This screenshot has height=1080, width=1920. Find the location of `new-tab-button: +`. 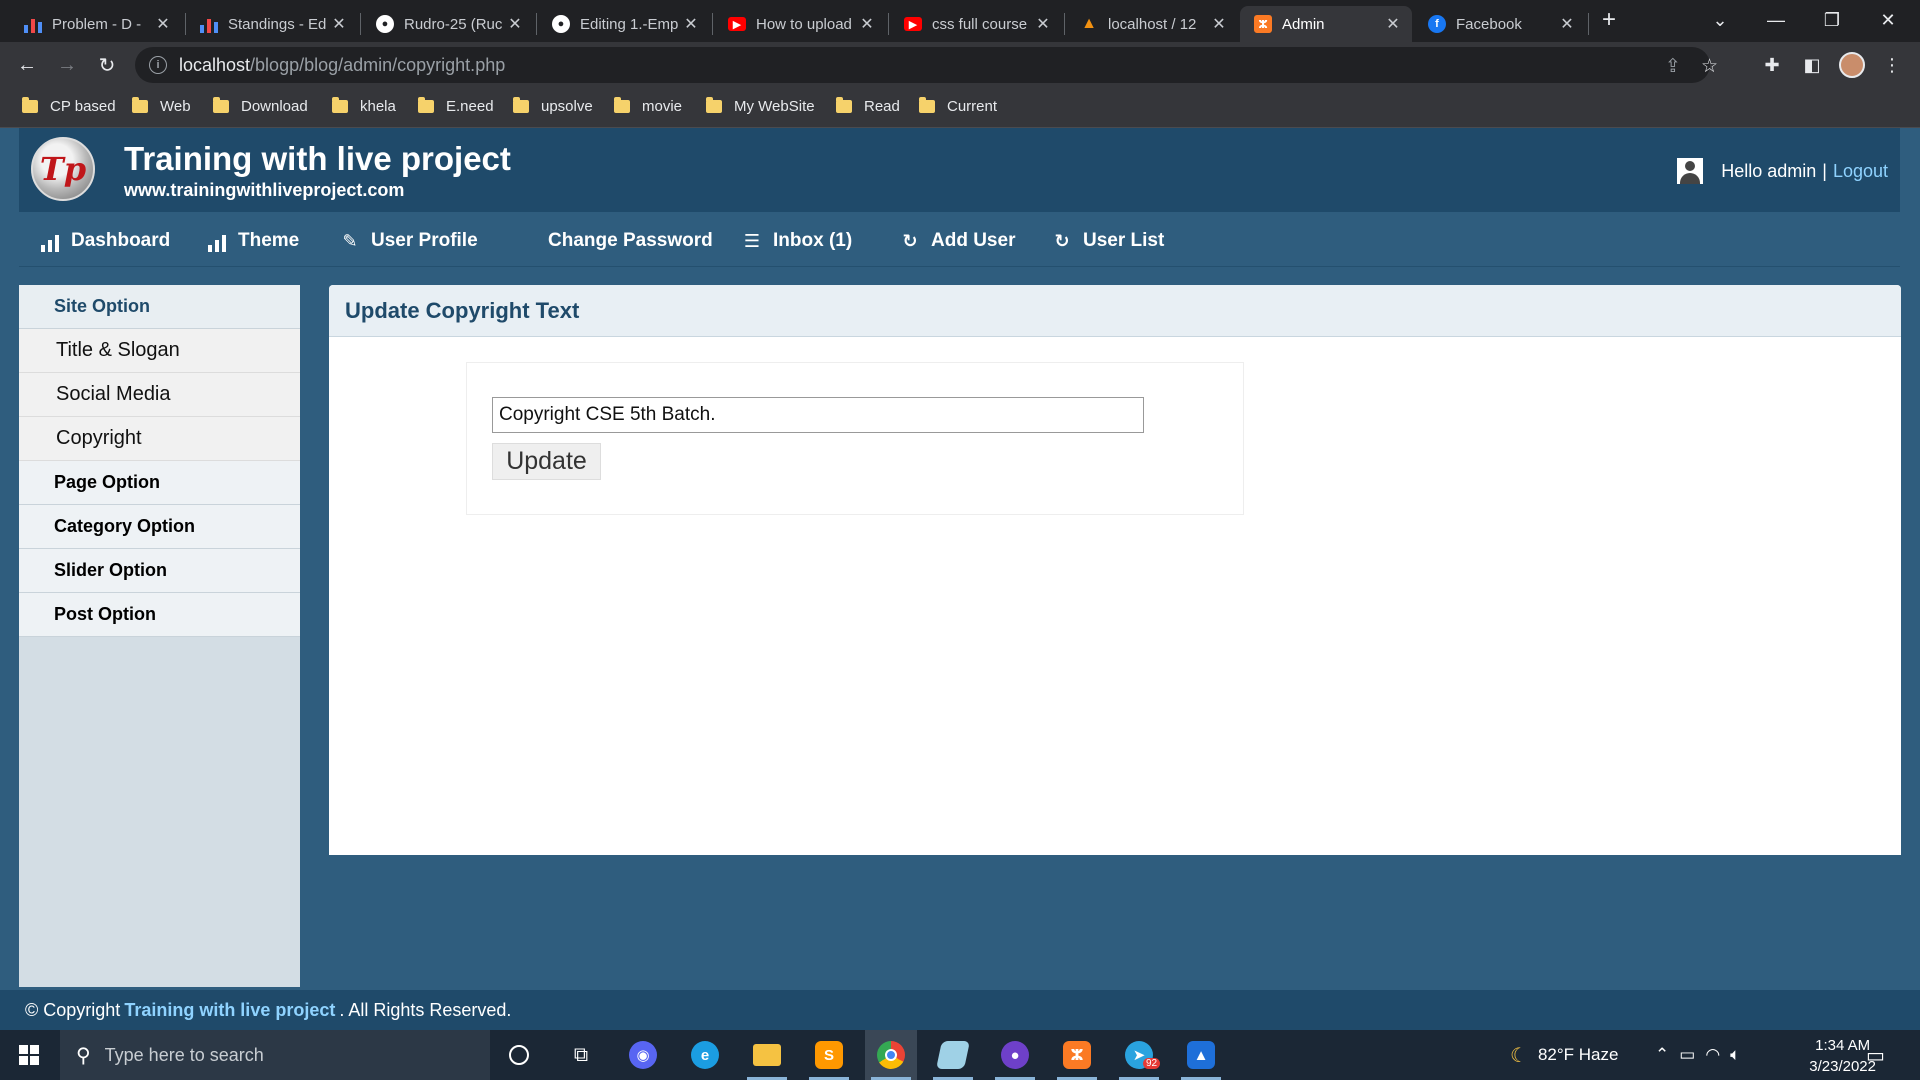

new-tab-button: + is located at coordinates (1609, 20).